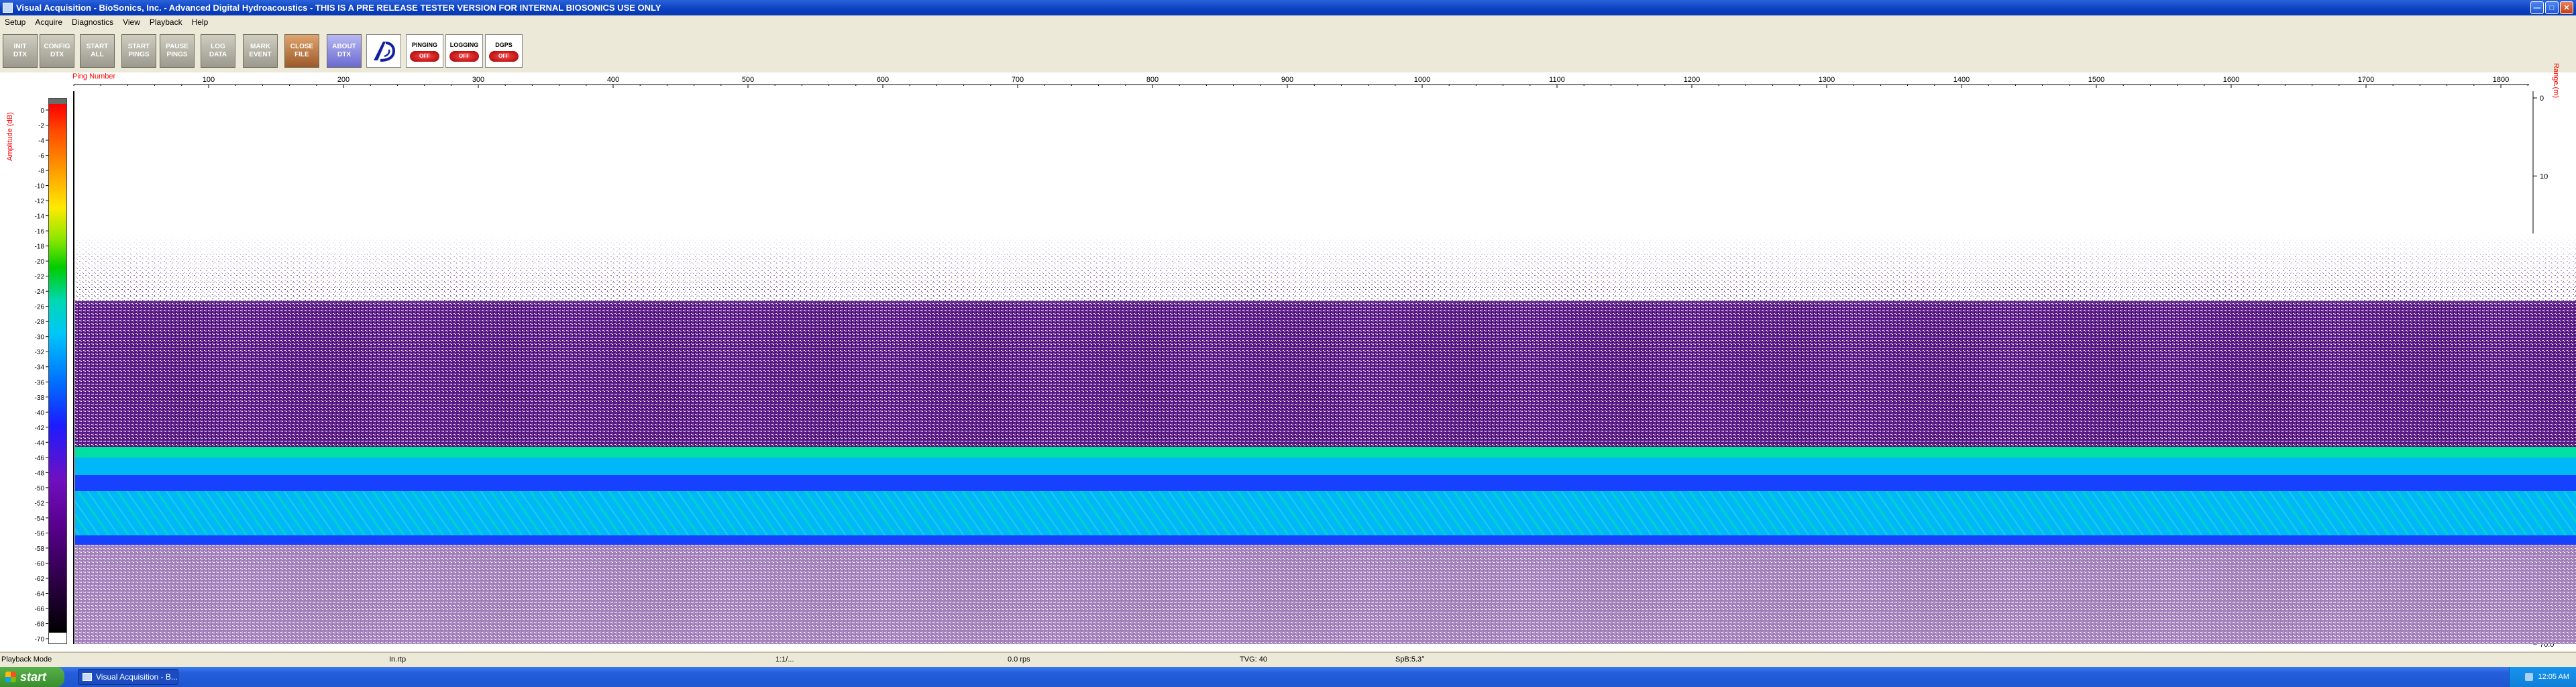 The width and height of the screenshot is (2576, 687). Describe the element at coordinates (1422, 80) in the screenshot. I see `ping-tick-label: 1000` at that location.